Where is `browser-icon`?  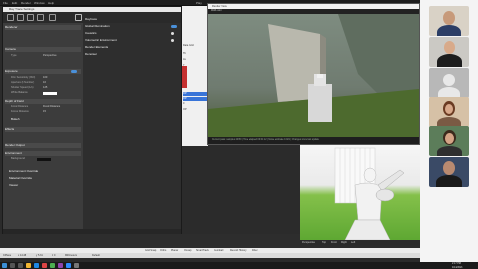 browser-icon is located at coordinates (36, 265).